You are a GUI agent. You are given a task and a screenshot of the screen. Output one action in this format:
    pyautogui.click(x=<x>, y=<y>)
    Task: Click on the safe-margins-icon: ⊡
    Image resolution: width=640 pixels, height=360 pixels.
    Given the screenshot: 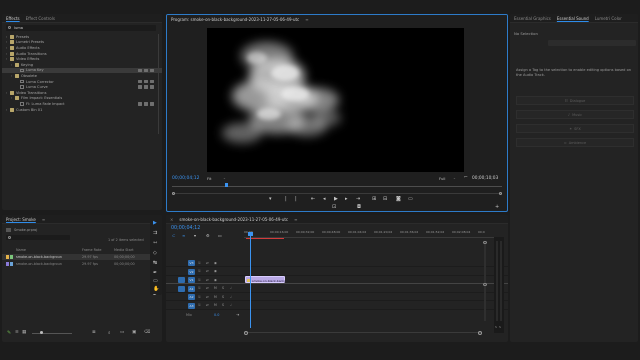 What is the action you would take?
    pyautogui.click(x=334, y=207)
    